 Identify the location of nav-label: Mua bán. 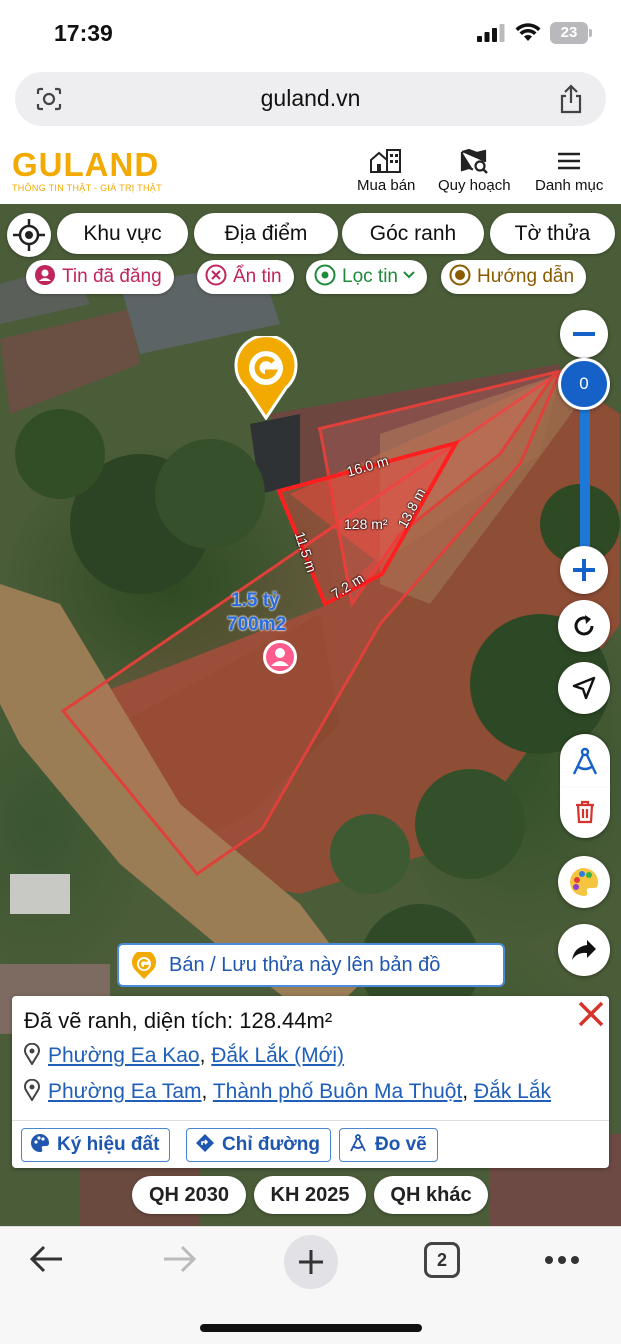
(386, 185).